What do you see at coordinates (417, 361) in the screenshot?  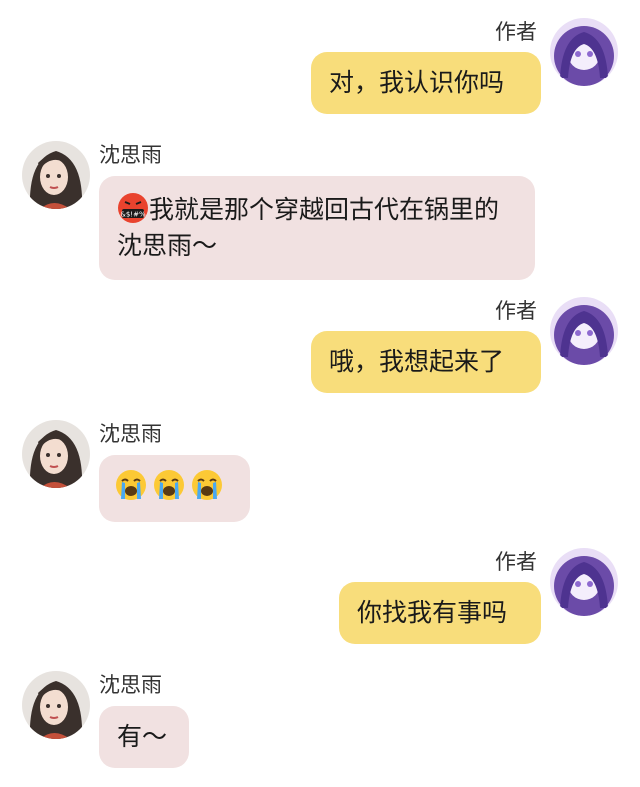 I see `message-text: 哦，我想起来了` at bounding box center [417, 361].